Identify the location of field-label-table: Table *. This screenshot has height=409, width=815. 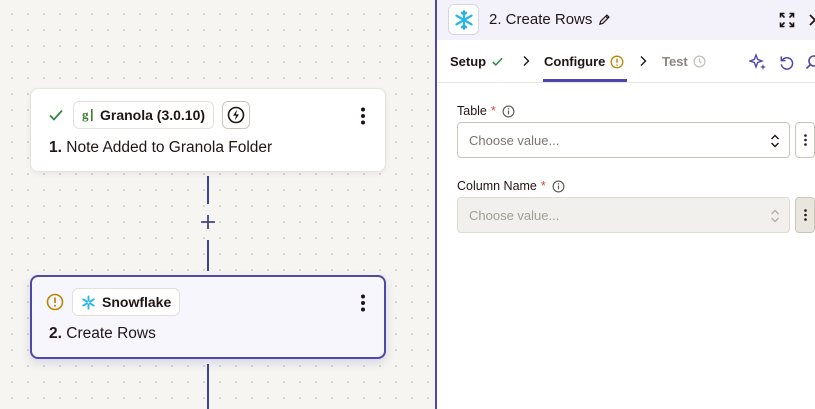
(486, 111).